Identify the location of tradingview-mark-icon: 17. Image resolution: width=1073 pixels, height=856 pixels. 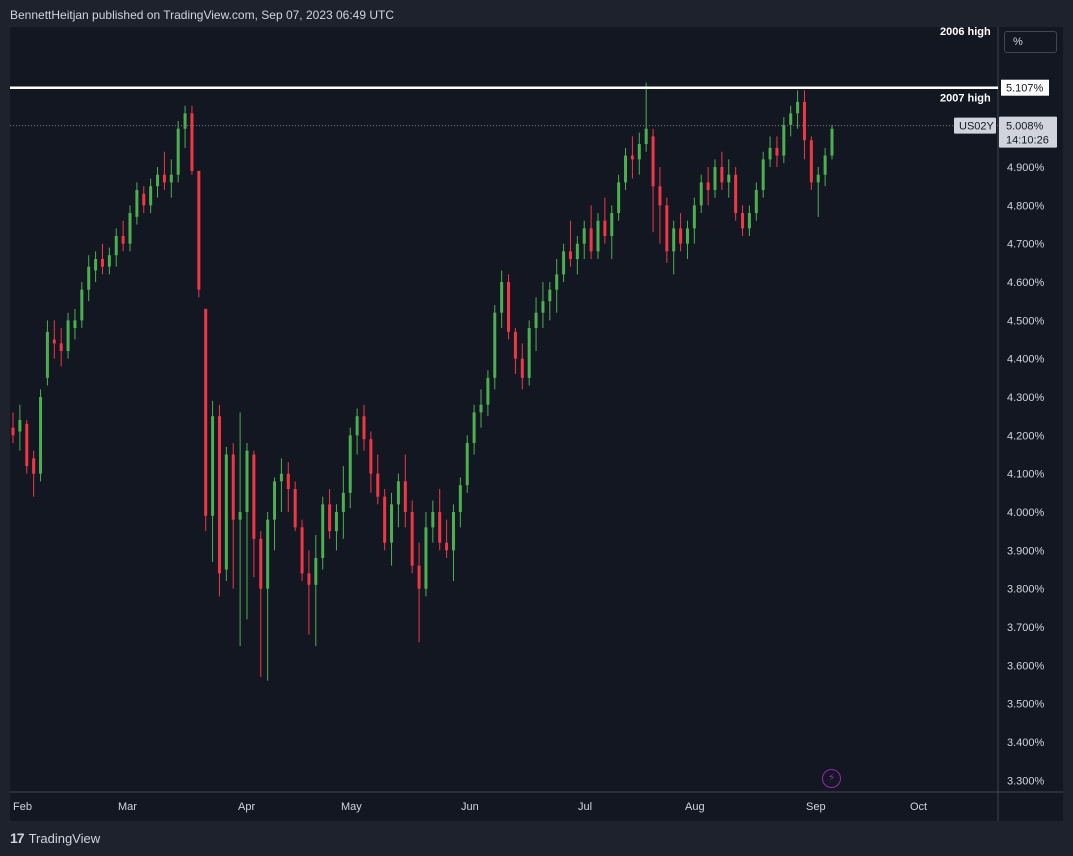
(17, 838).